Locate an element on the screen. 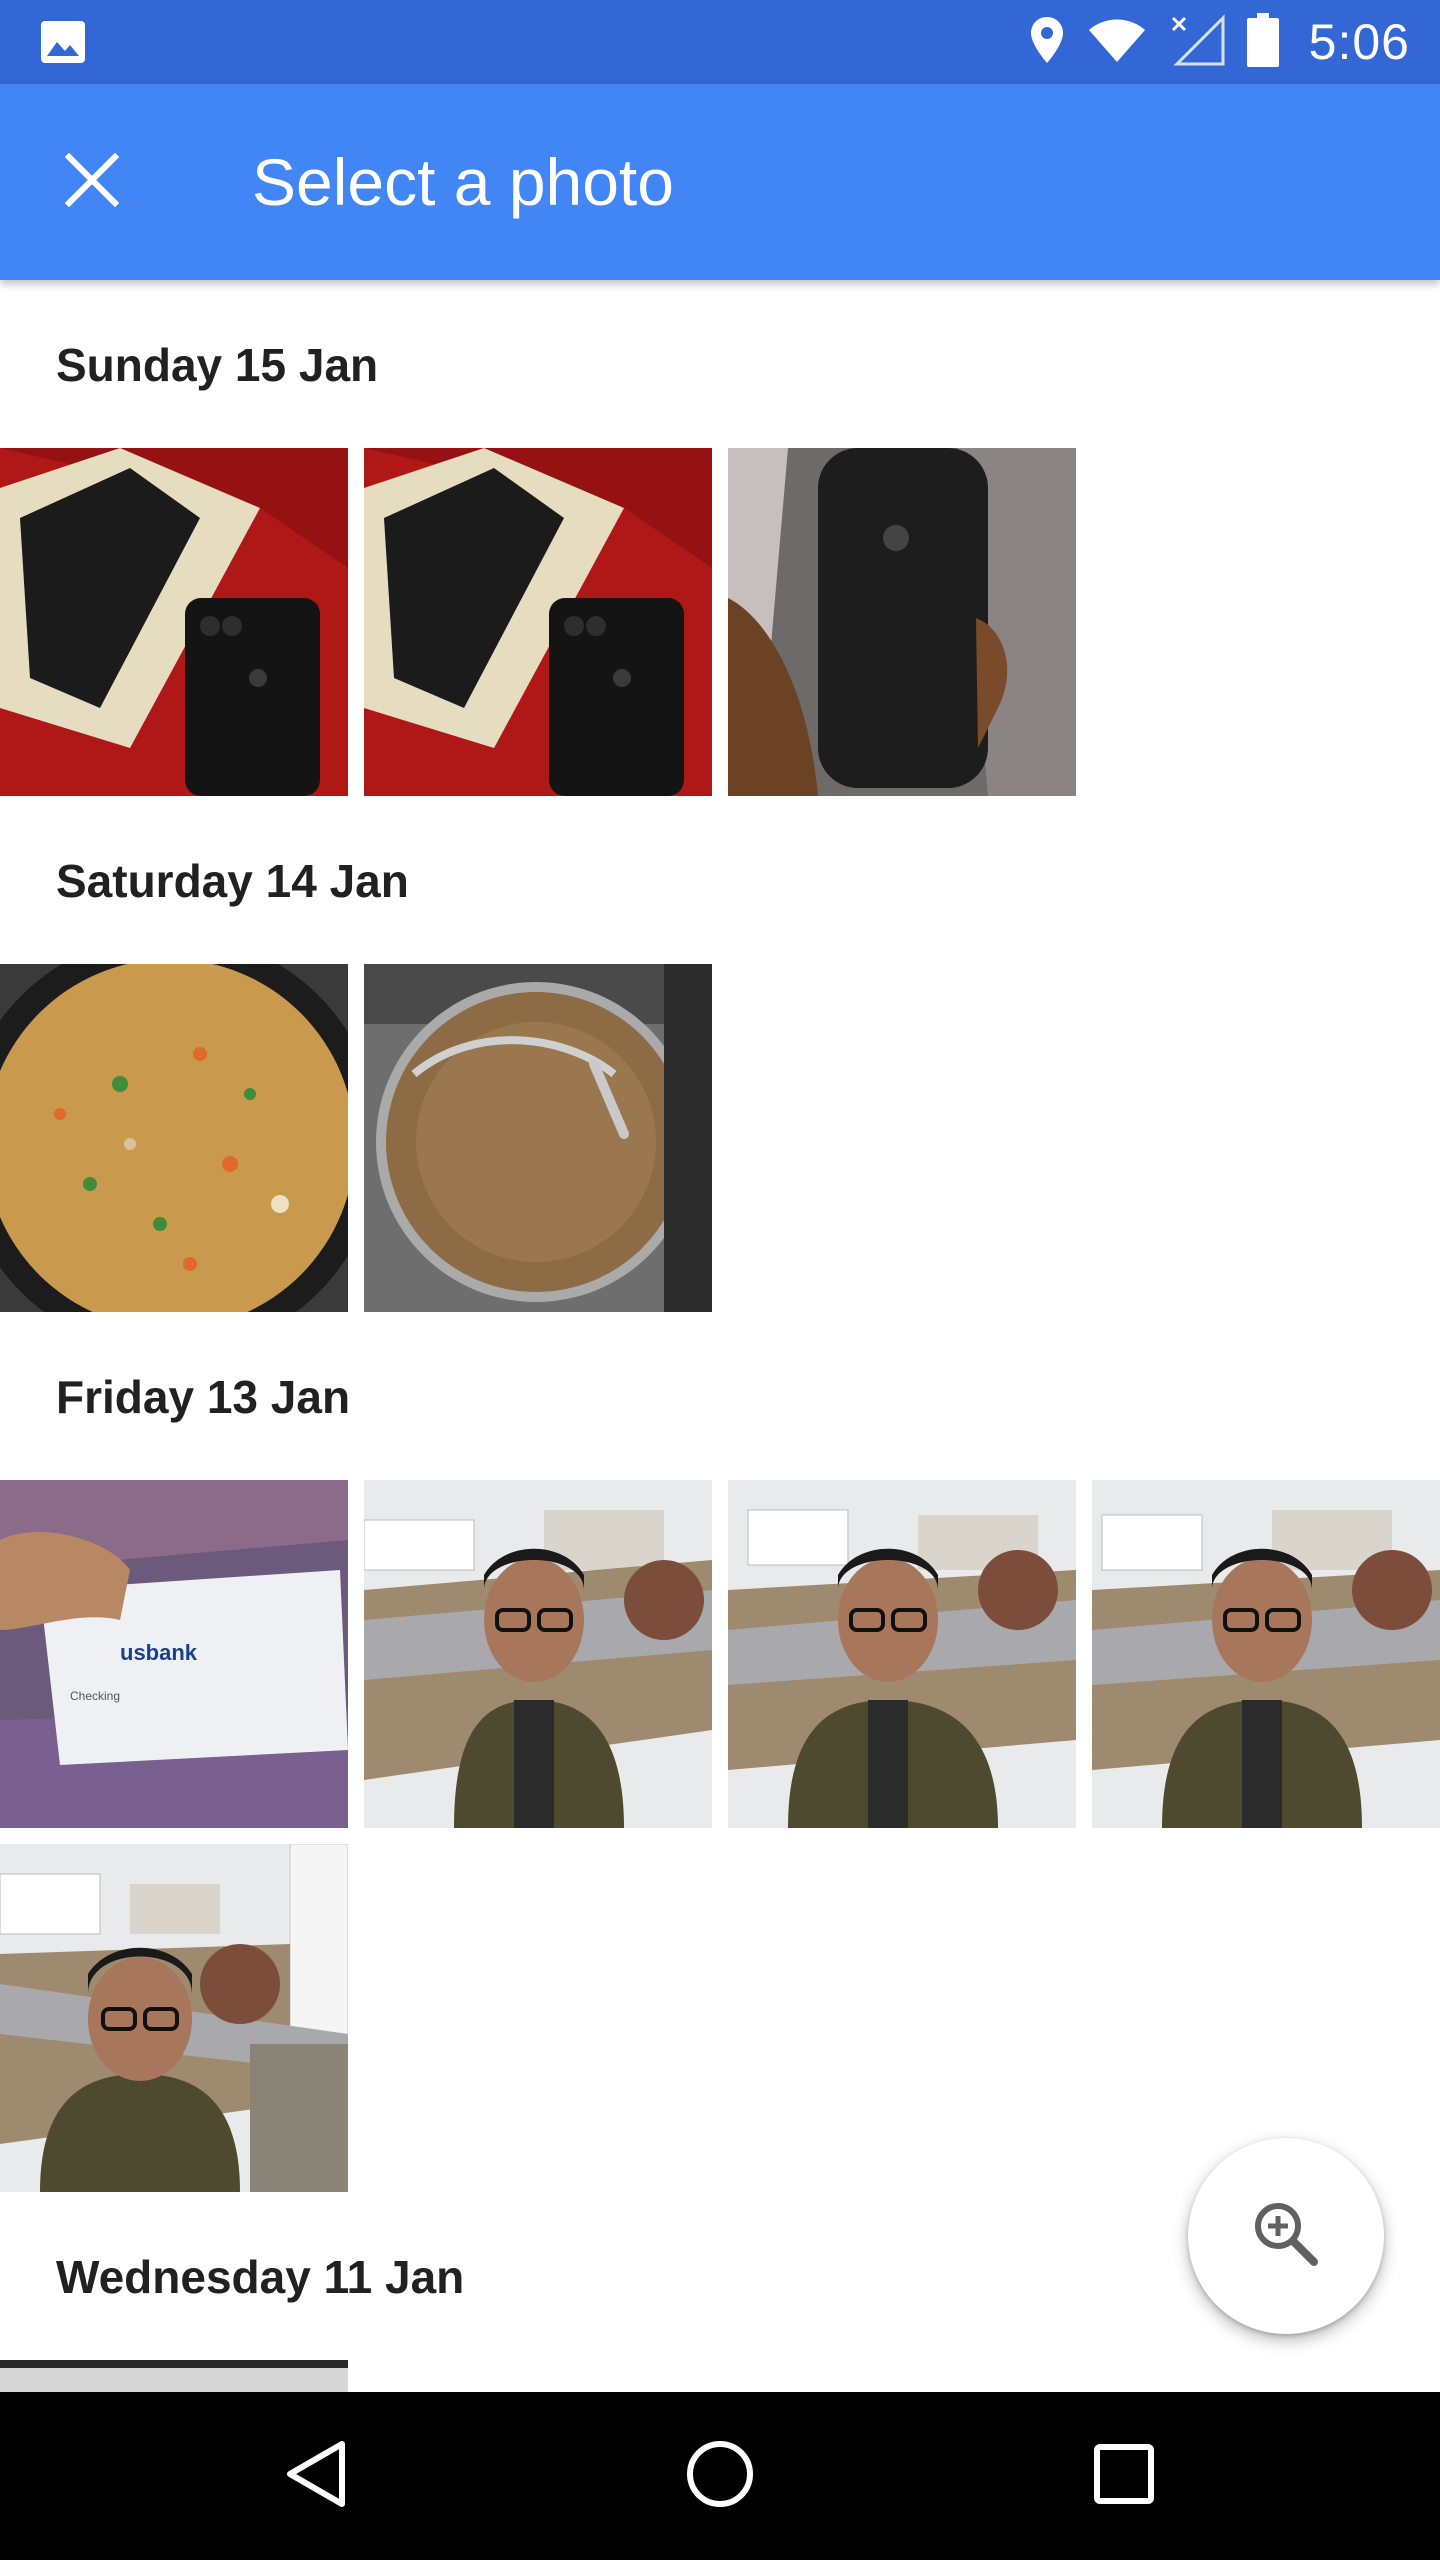 This screenshot has width=1440, height=2560. back-button is located at coordinates (316, 2476).